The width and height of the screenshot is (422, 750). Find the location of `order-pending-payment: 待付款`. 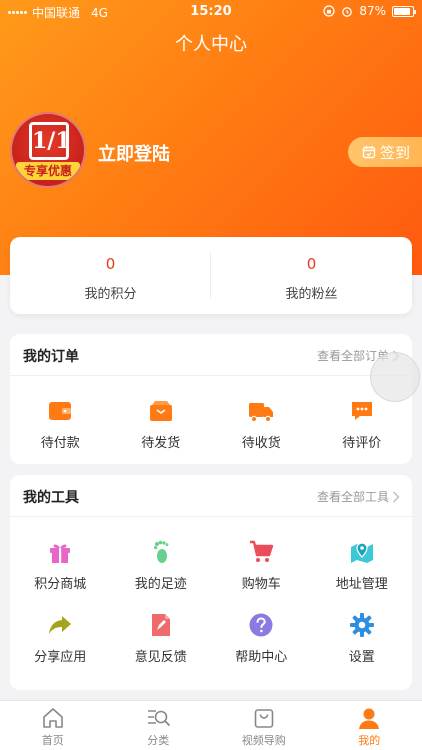

order-pending-payment: 待付款 is located at coordinates (60, 424).